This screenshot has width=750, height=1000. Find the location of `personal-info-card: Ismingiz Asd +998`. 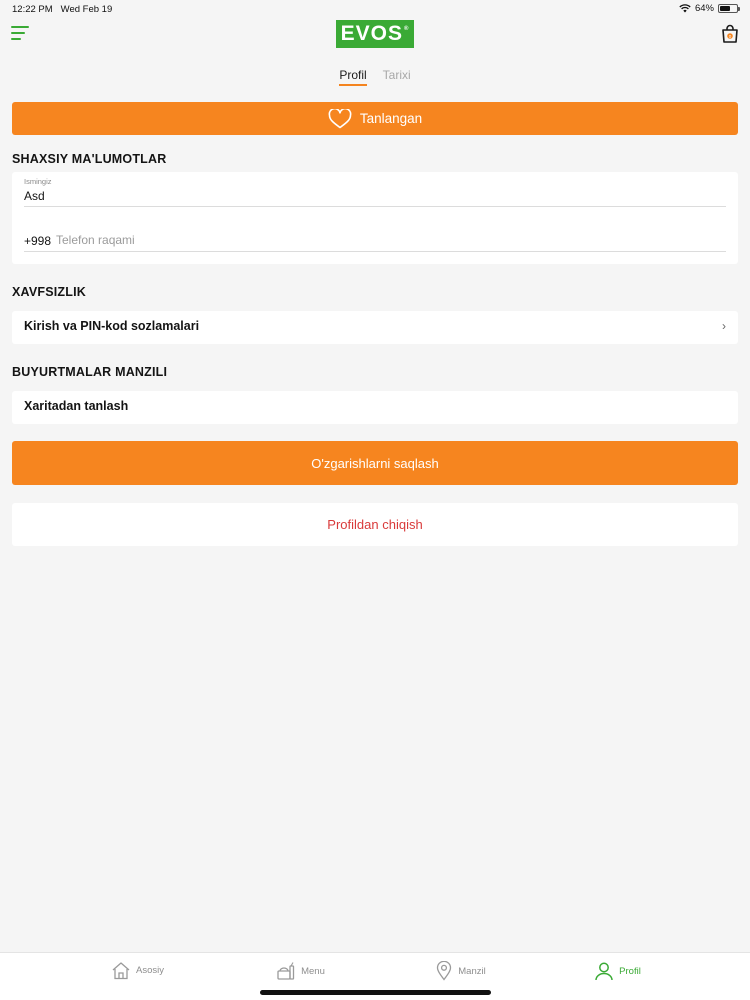

personal-info-card: Ismingiz Asd +998 is located at coordinates (375, 218).